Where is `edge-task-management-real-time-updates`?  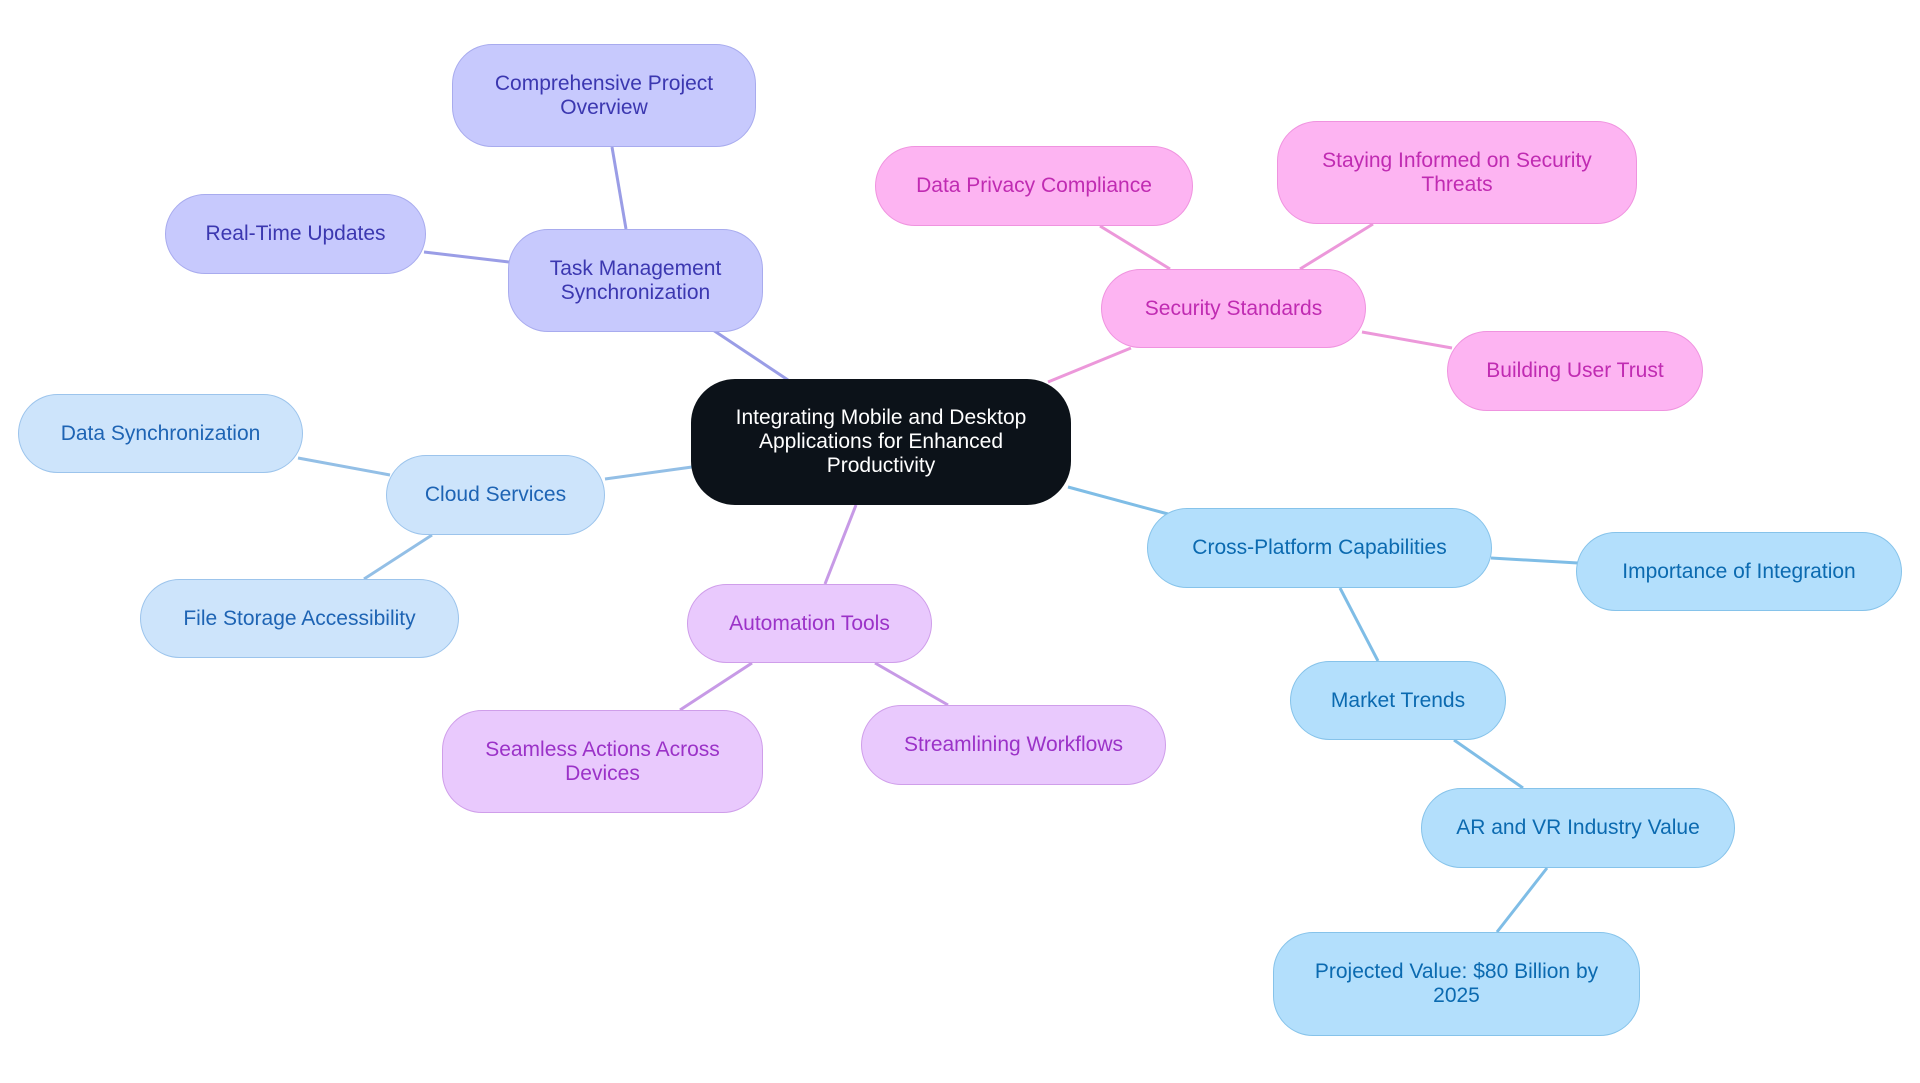
edge-task-management-real-time-updates is located at coordinates (466, 257).